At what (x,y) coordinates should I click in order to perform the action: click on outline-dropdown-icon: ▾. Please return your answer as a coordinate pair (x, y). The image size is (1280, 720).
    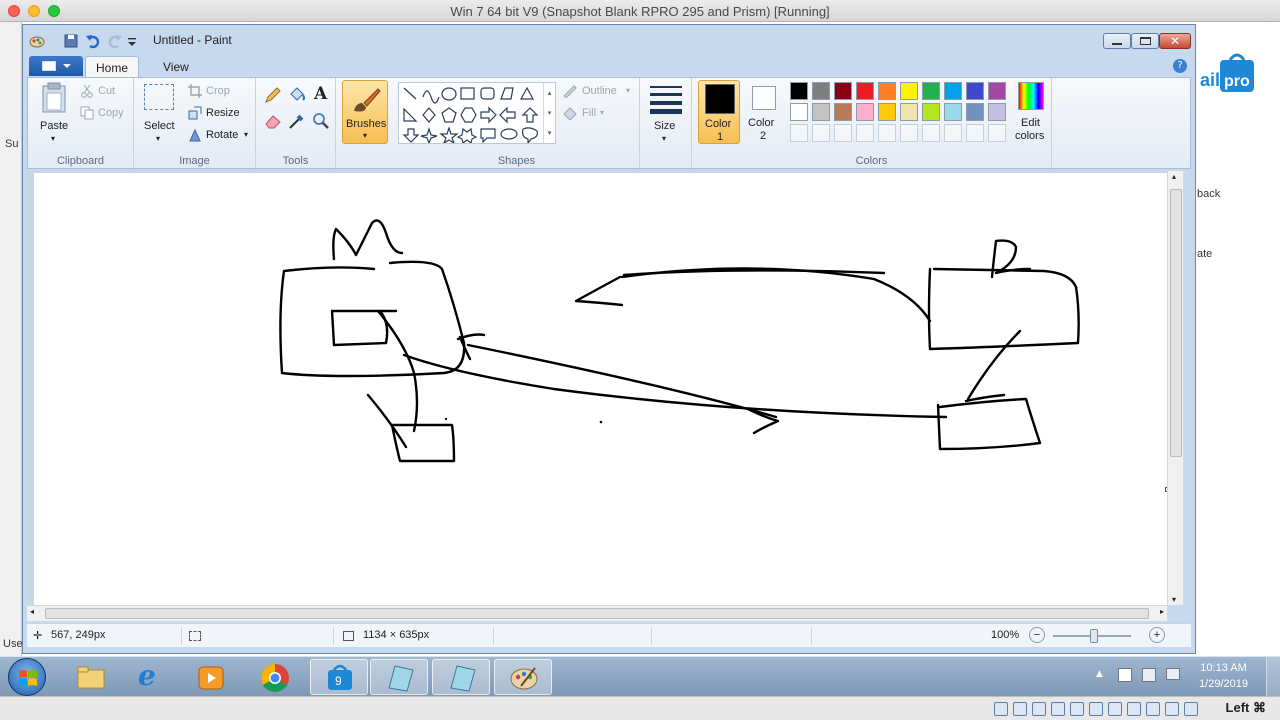
    Looking at the image, I should click on (628, 90).